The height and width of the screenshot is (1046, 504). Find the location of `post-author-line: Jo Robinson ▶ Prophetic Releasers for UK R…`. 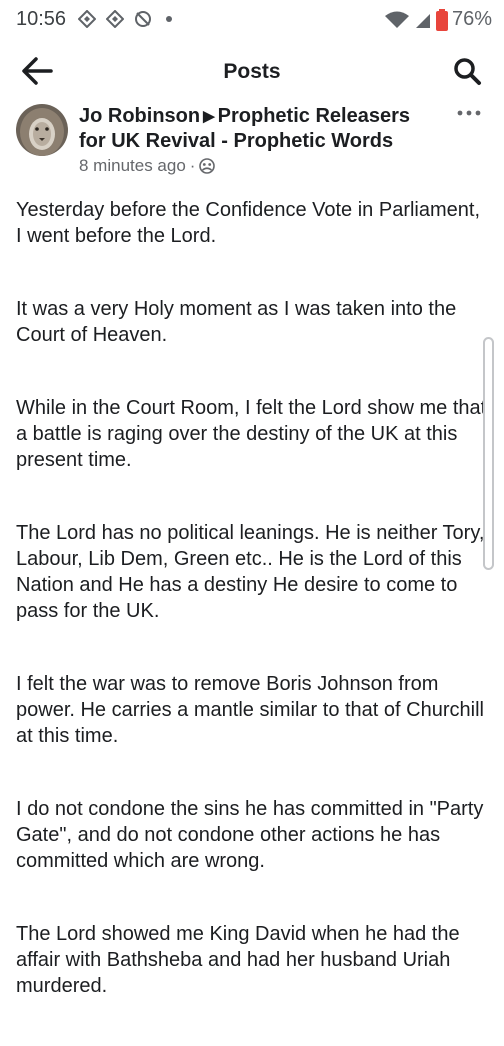

post-author-line: Jo Robinson ▶ Prophetic Releasers for UK R… is located at coordinates (259, 129).